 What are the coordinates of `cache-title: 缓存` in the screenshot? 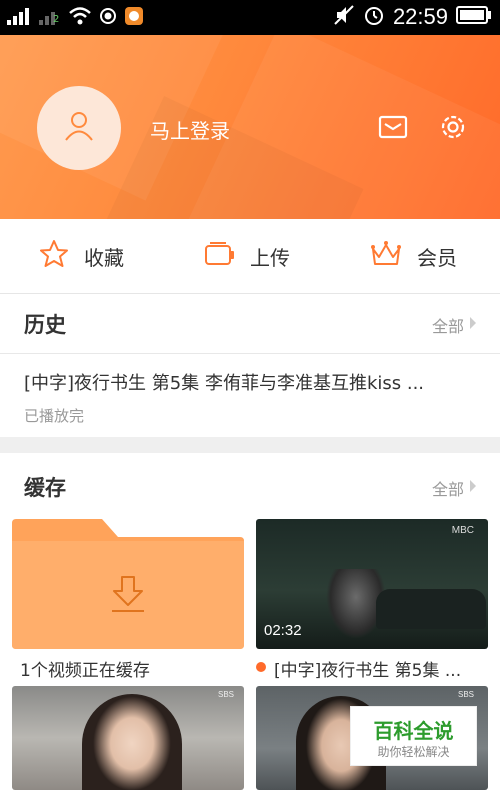 It's located at (45, 488).